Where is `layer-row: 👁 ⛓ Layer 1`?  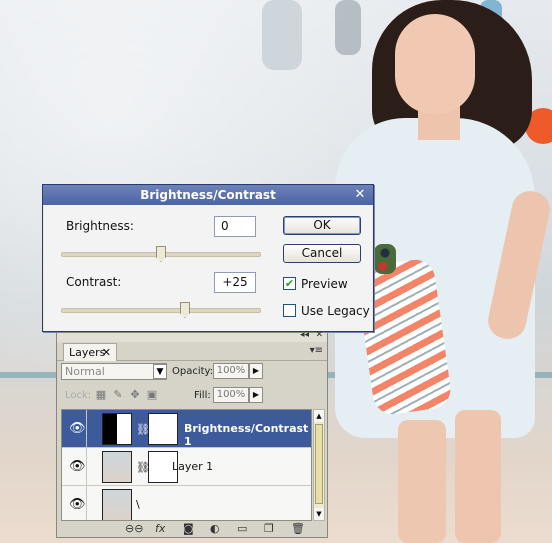
layer-row: 👁 ⛓ Layer 1 is located at coordinates (186, 467).